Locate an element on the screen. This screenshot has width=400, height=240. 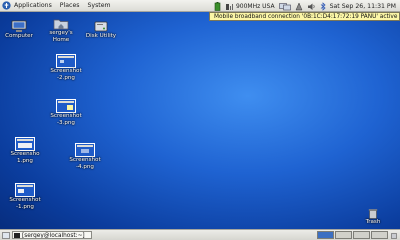
desktop-icon-trash: Trash is located at coordinates (373, 217).